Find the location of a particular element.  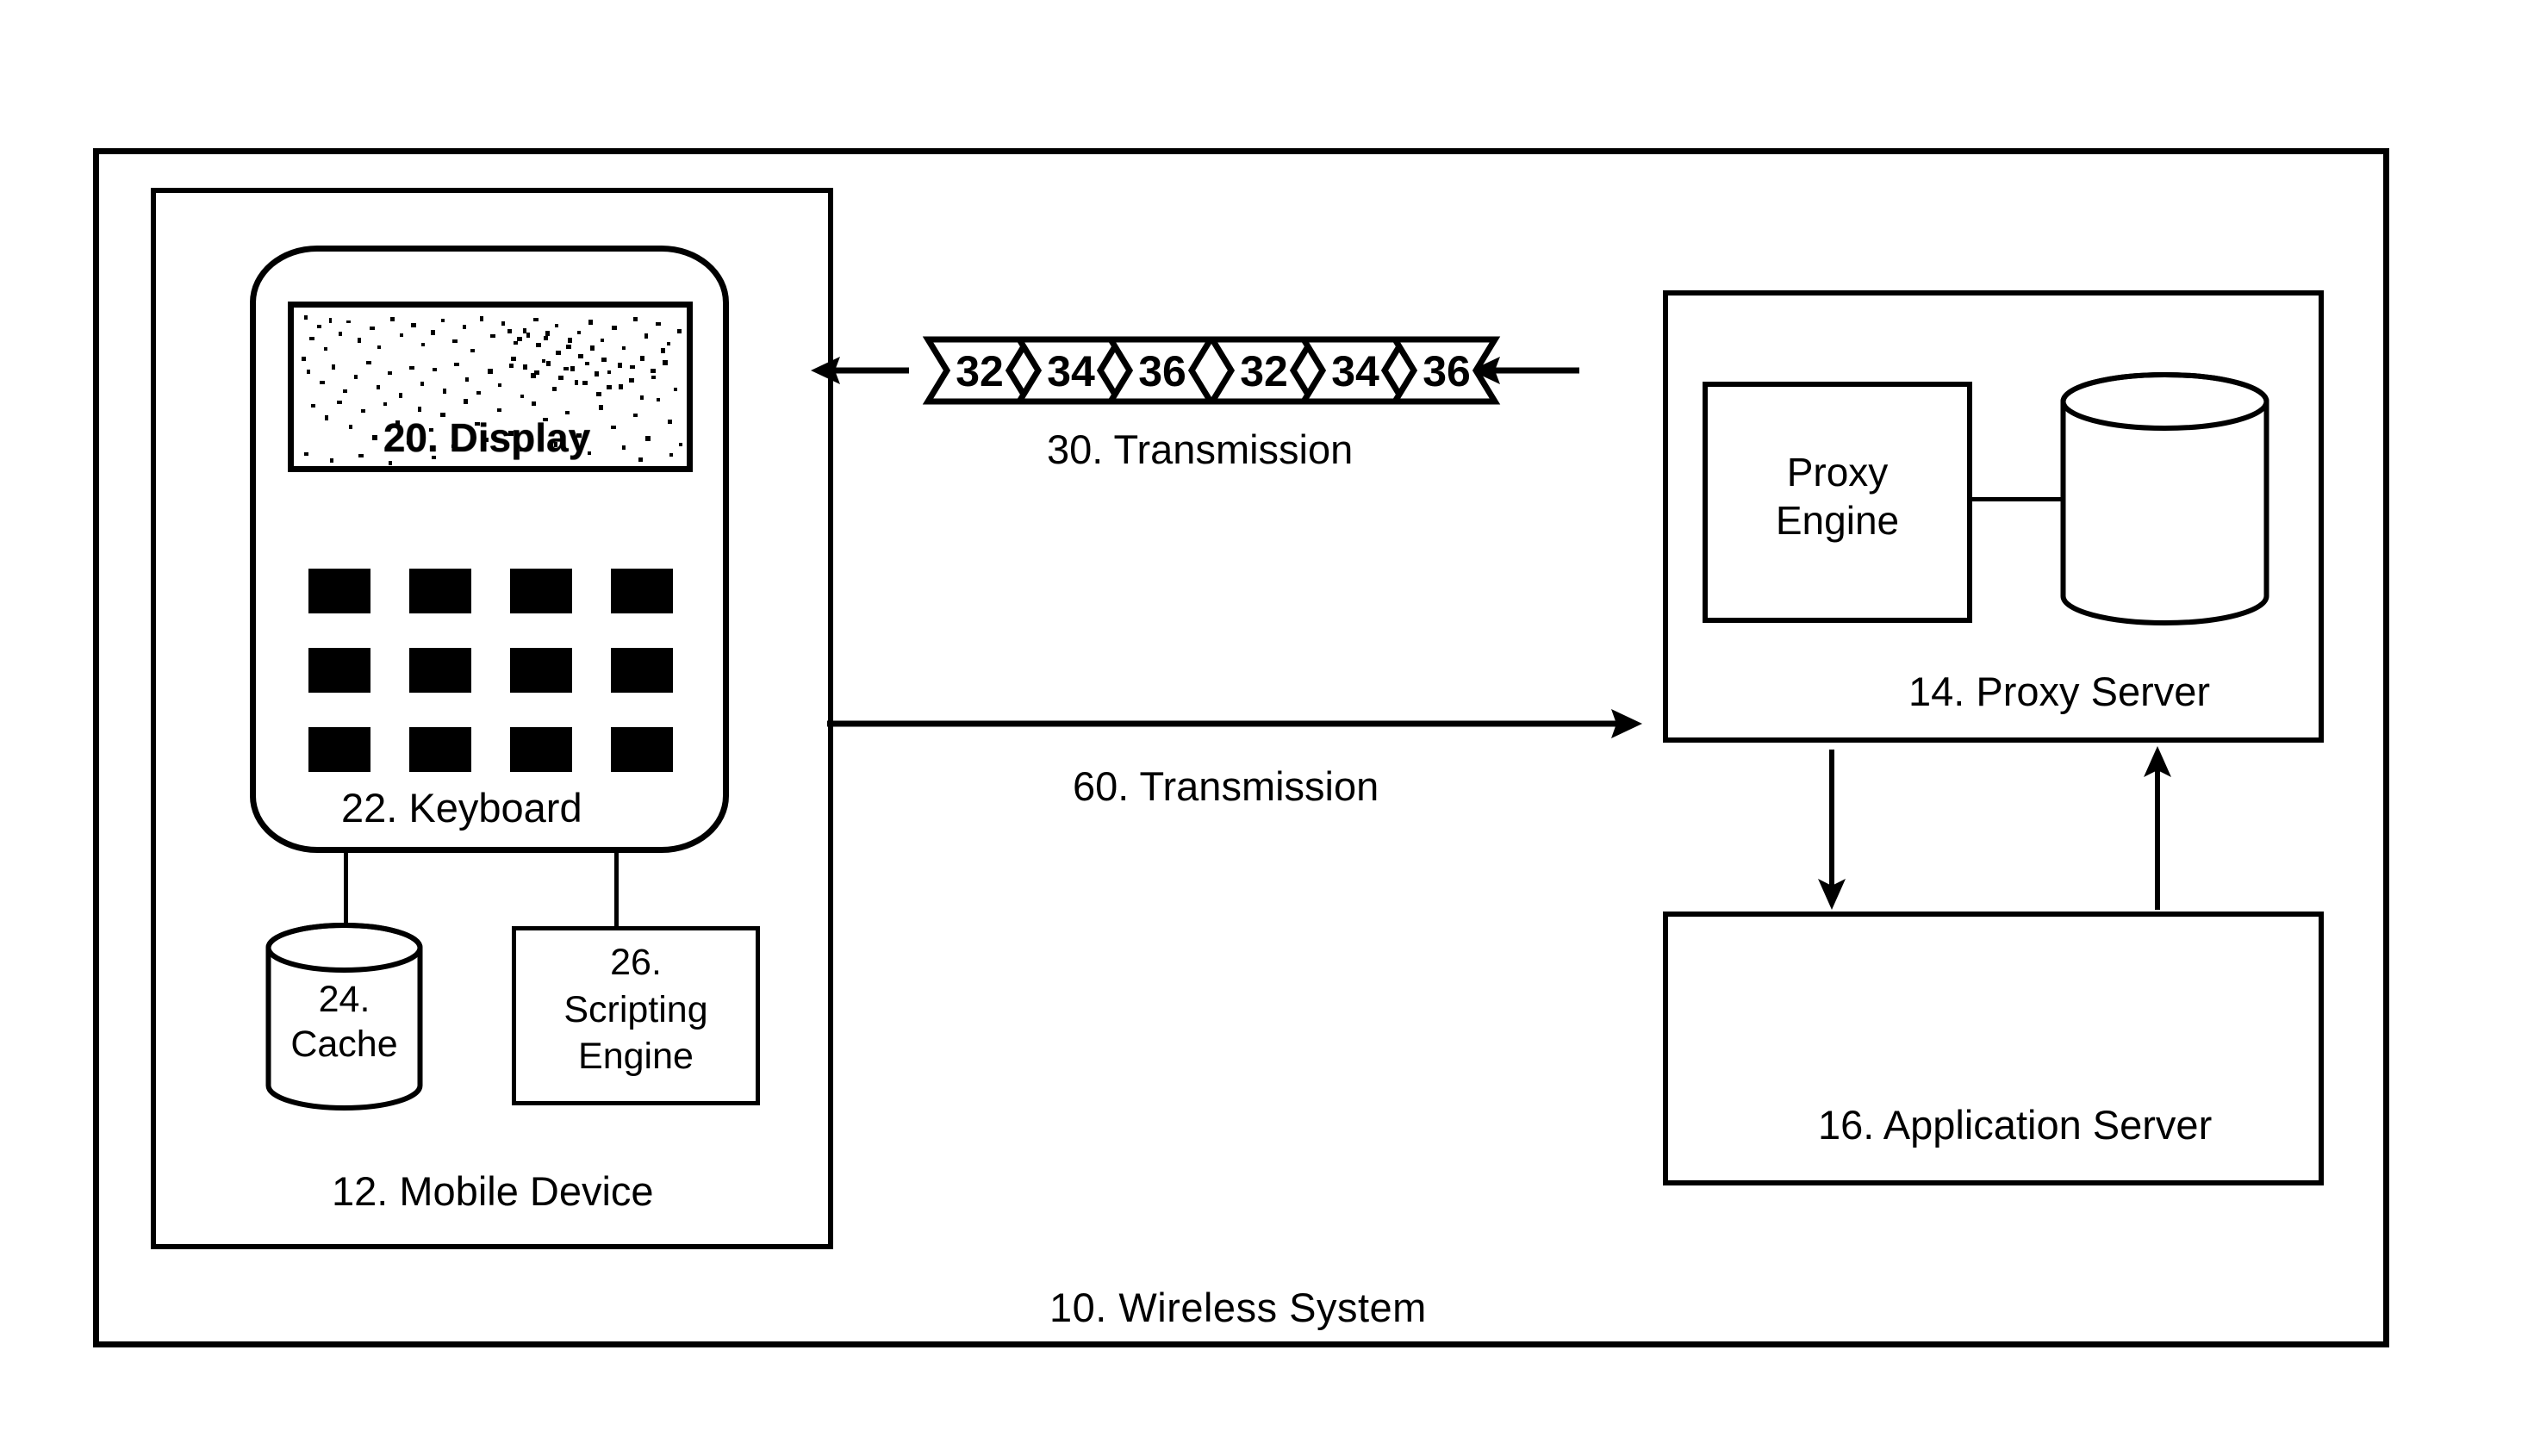

device-cache-label: 24. Cache is located at coordinates (345, 1022).